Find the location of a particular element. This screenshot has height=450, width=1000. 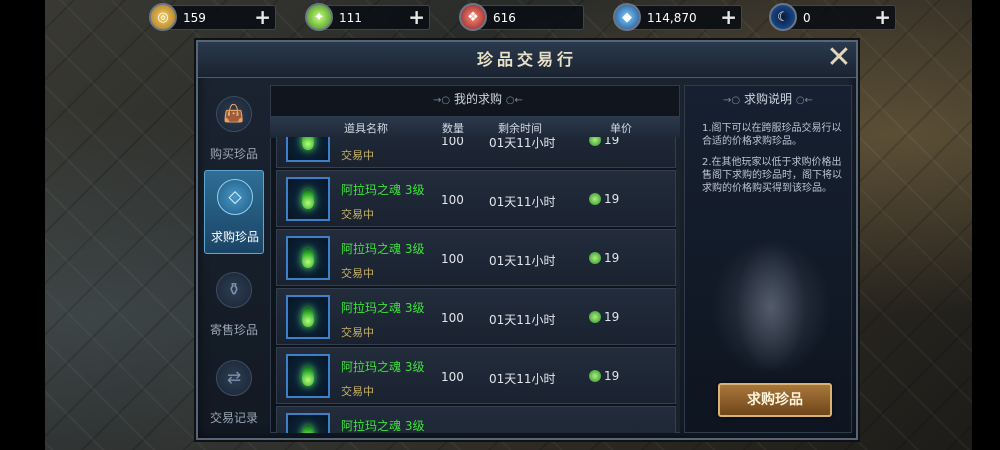

resource-gem: ❖ 616 is located at coordinates (521, 17).